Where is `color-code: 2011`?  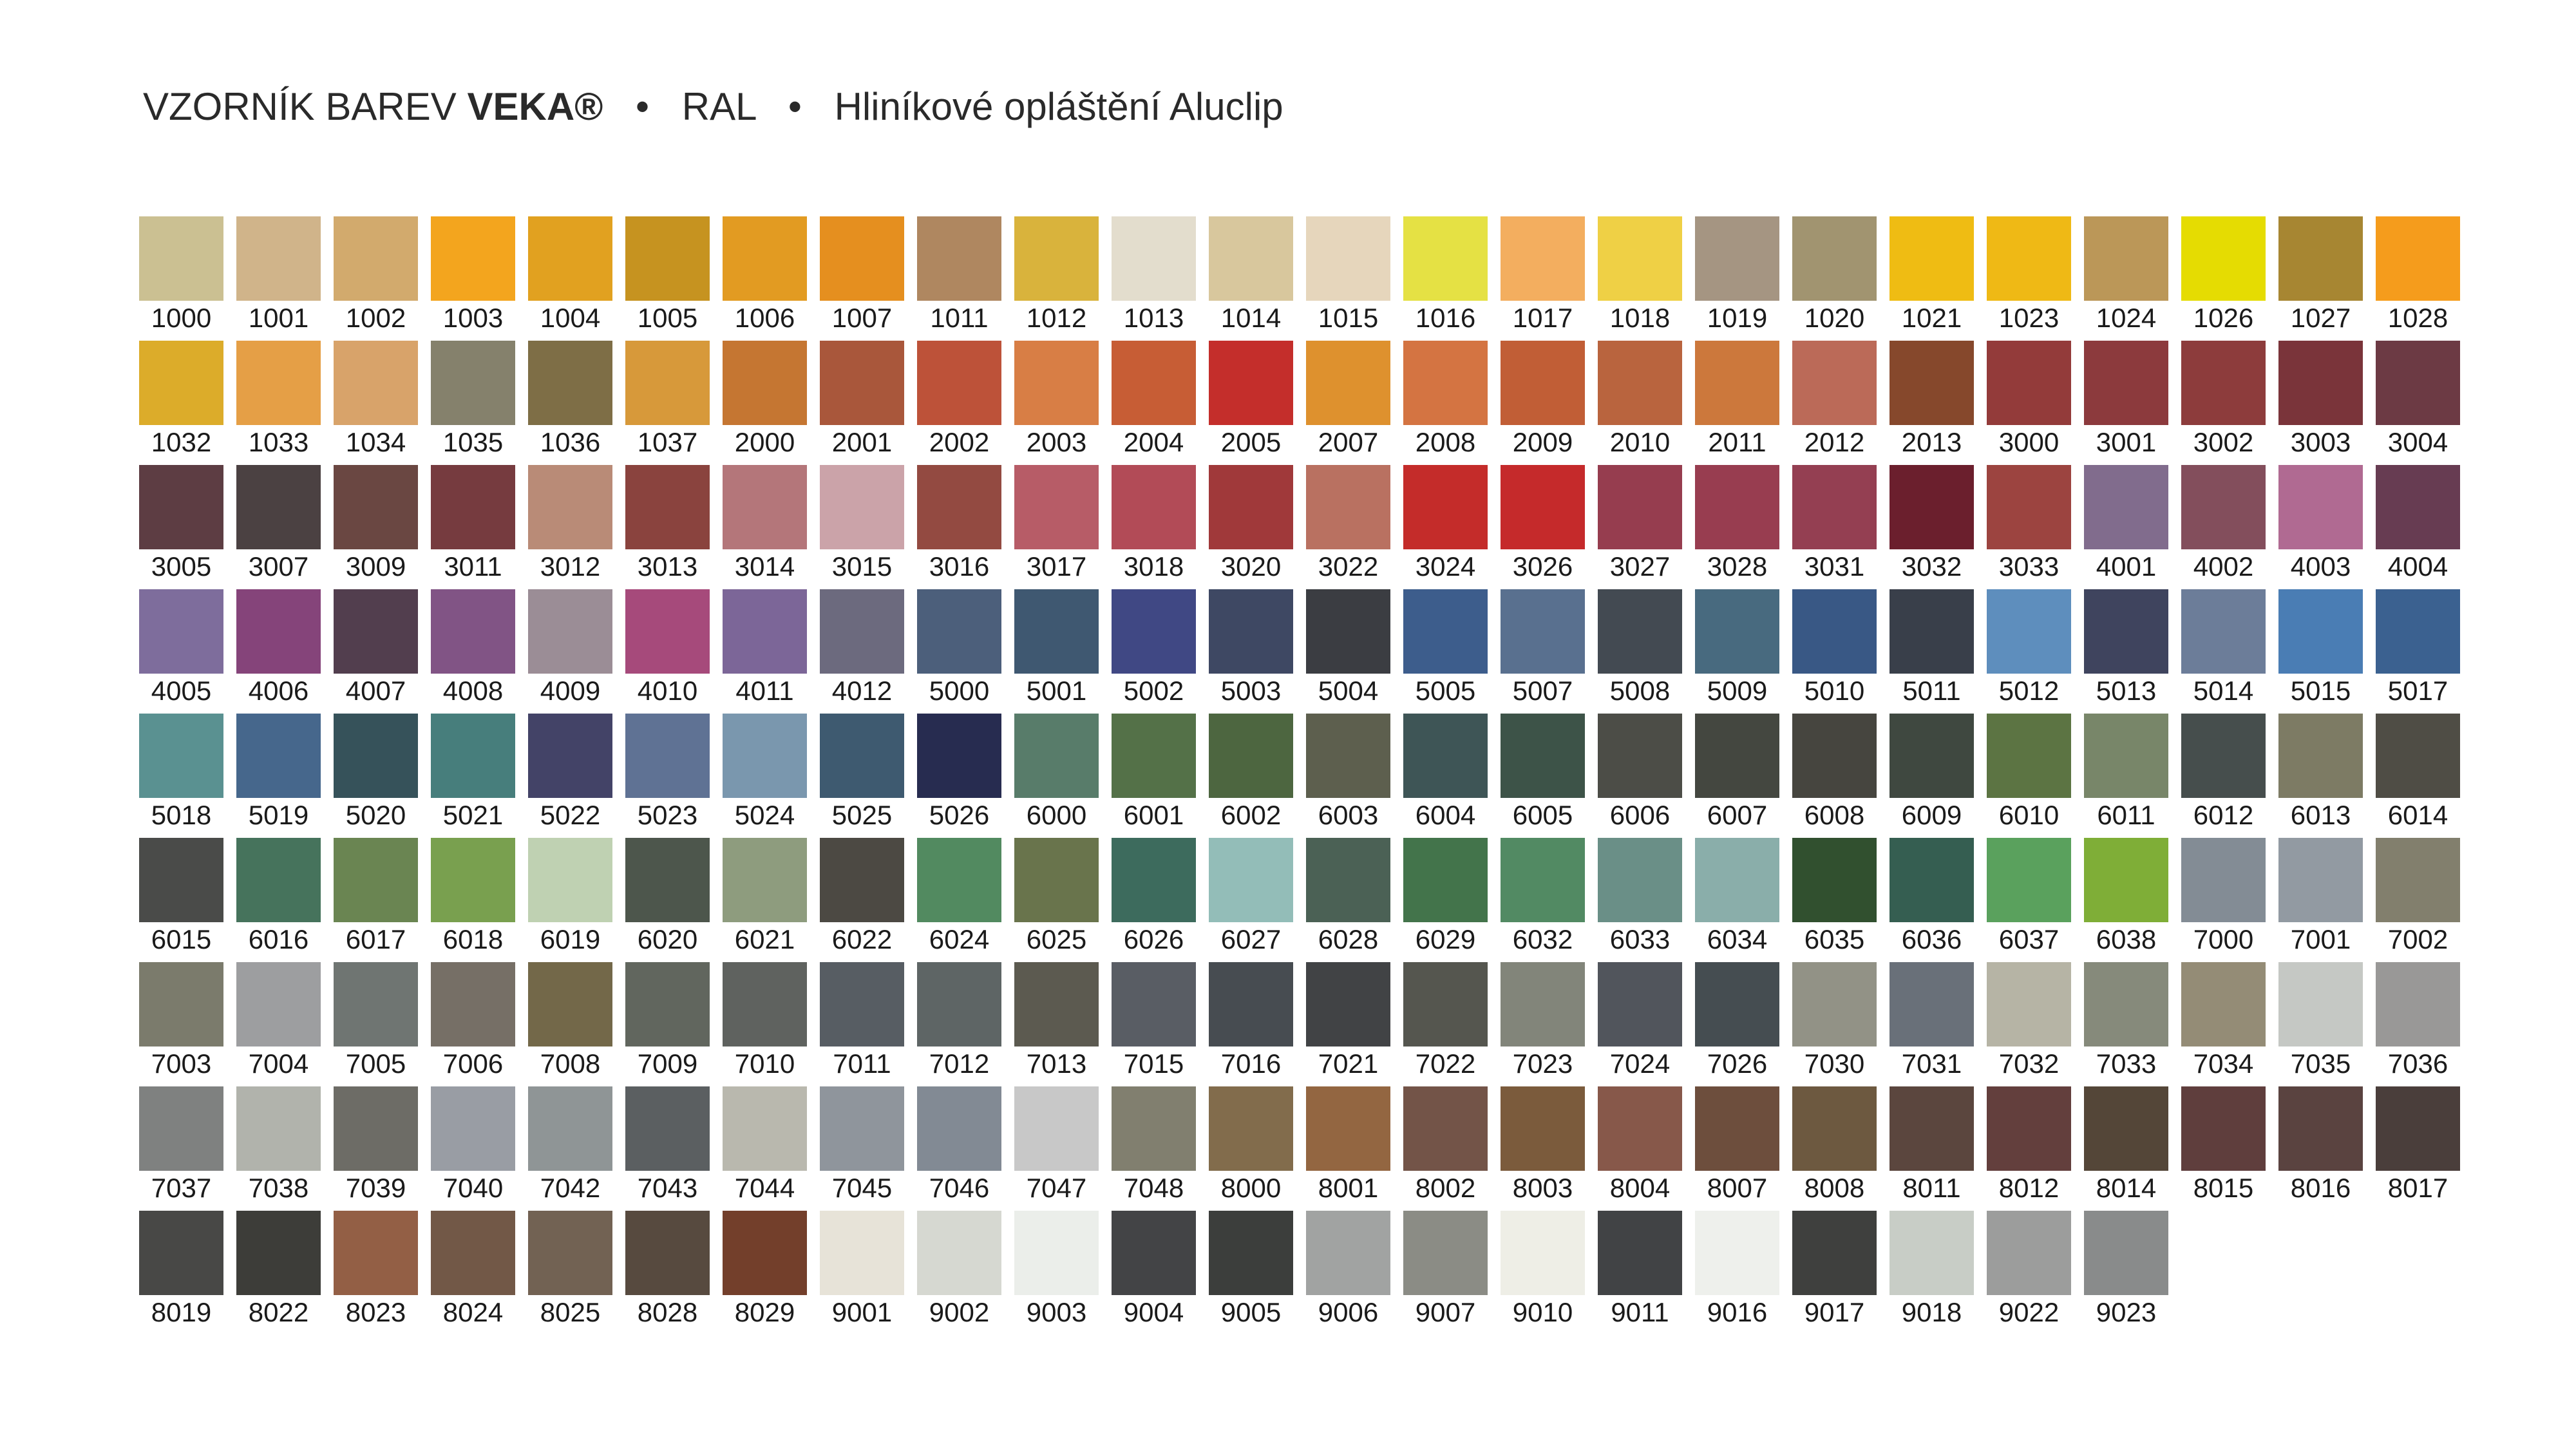
color-code: 2011 is located at coordinates (1737, 442).